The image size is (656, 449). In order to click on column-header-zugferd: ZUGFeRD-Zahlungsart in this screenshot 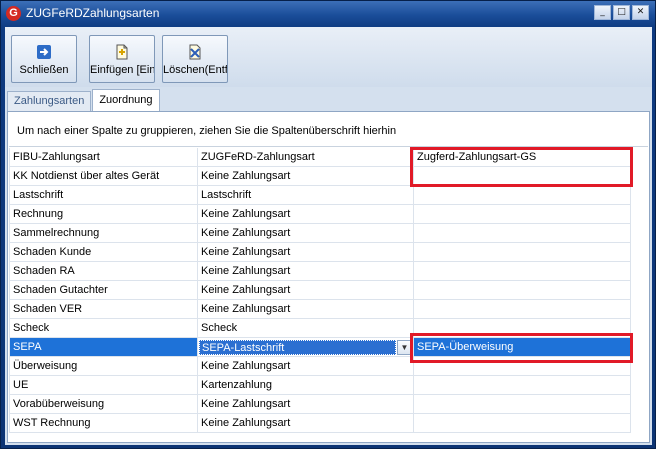, I will do `click(305, 157)`.